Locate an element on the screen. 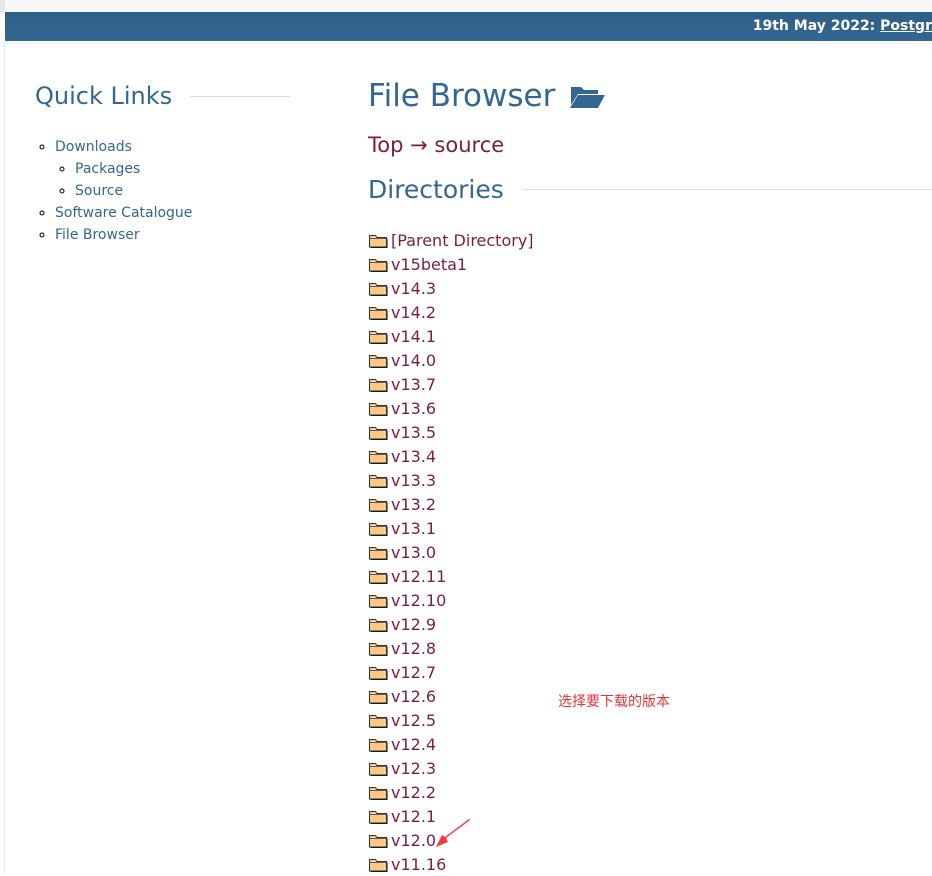 The height and width of the screenshot is (876, 932). directory-link: v12.8 is located at coordinates (413, 648).